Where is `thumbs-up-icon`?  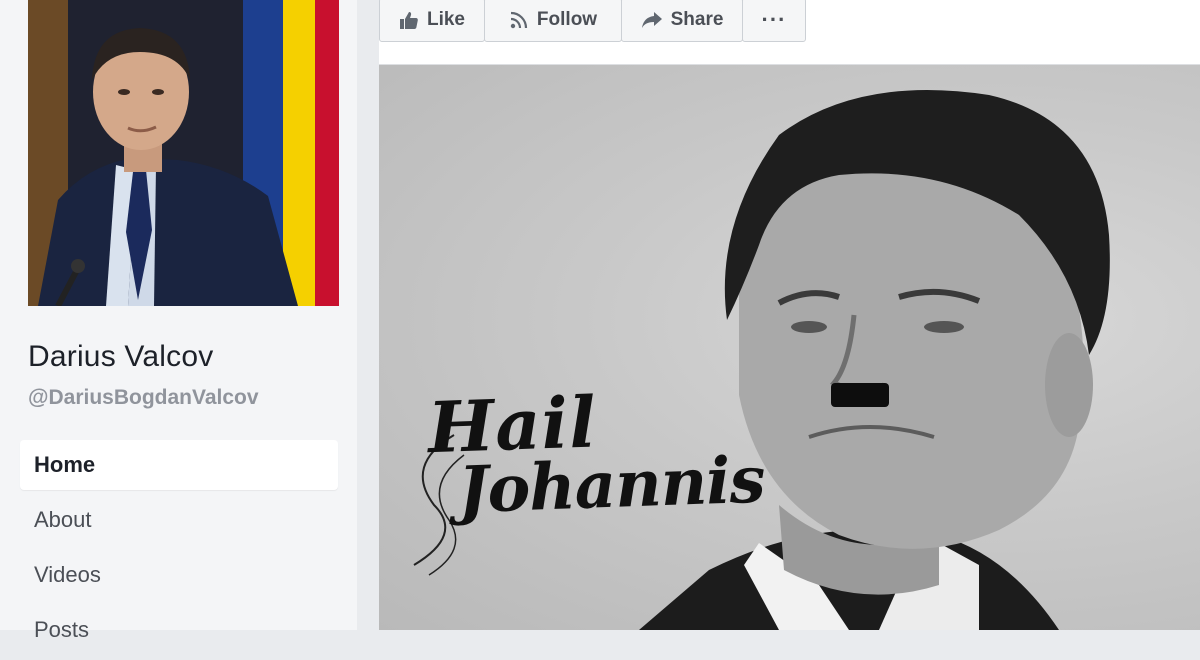 thumbs-up-icon is located at coordinates (409, 20).